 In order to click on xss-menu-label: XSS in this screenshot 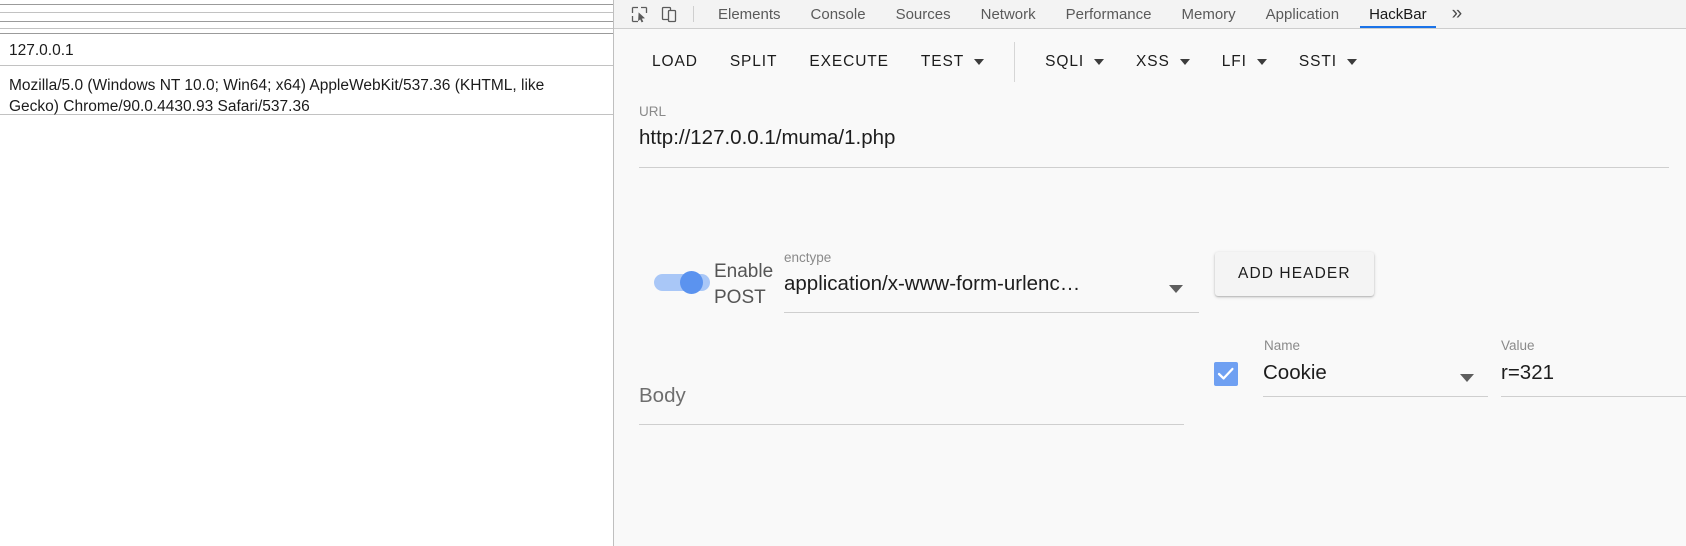, I will do `click(1153, 61)`.